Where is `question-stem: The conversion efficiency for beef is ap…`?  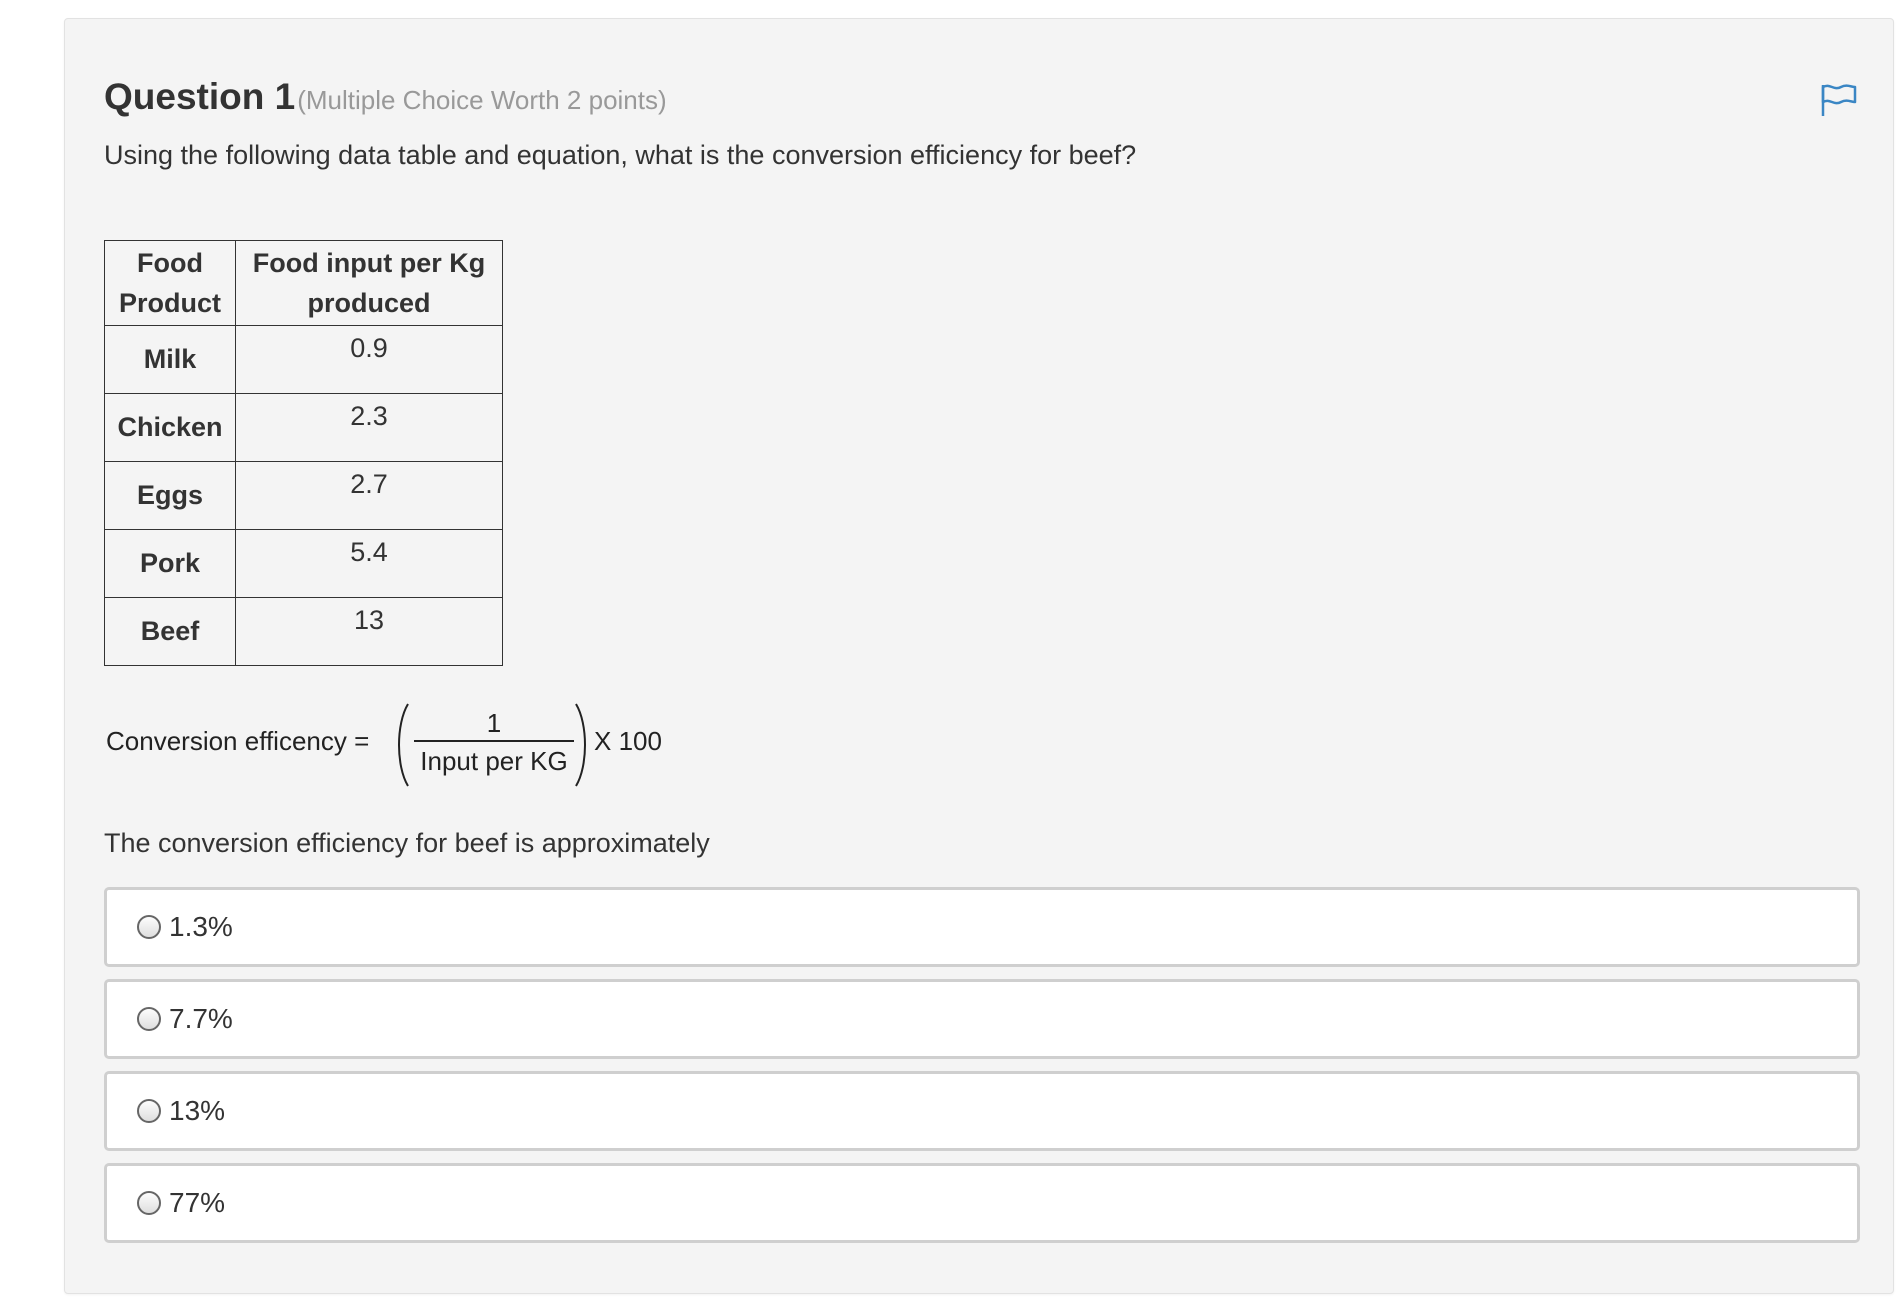
question-stem: The conversion efficiency for beef is ap… is located at coordinates (407, 843).